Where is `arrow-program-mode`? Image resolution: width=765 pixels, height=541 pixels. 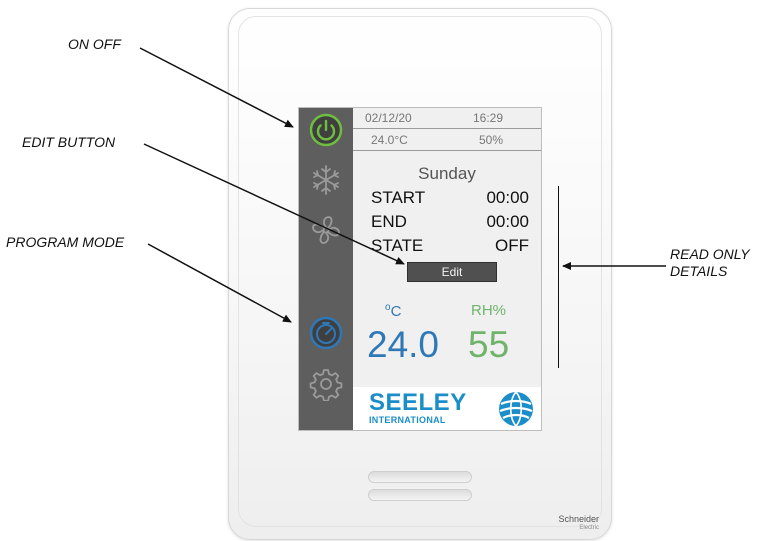
arrow-program-mode is located at coordinates (219, 283).